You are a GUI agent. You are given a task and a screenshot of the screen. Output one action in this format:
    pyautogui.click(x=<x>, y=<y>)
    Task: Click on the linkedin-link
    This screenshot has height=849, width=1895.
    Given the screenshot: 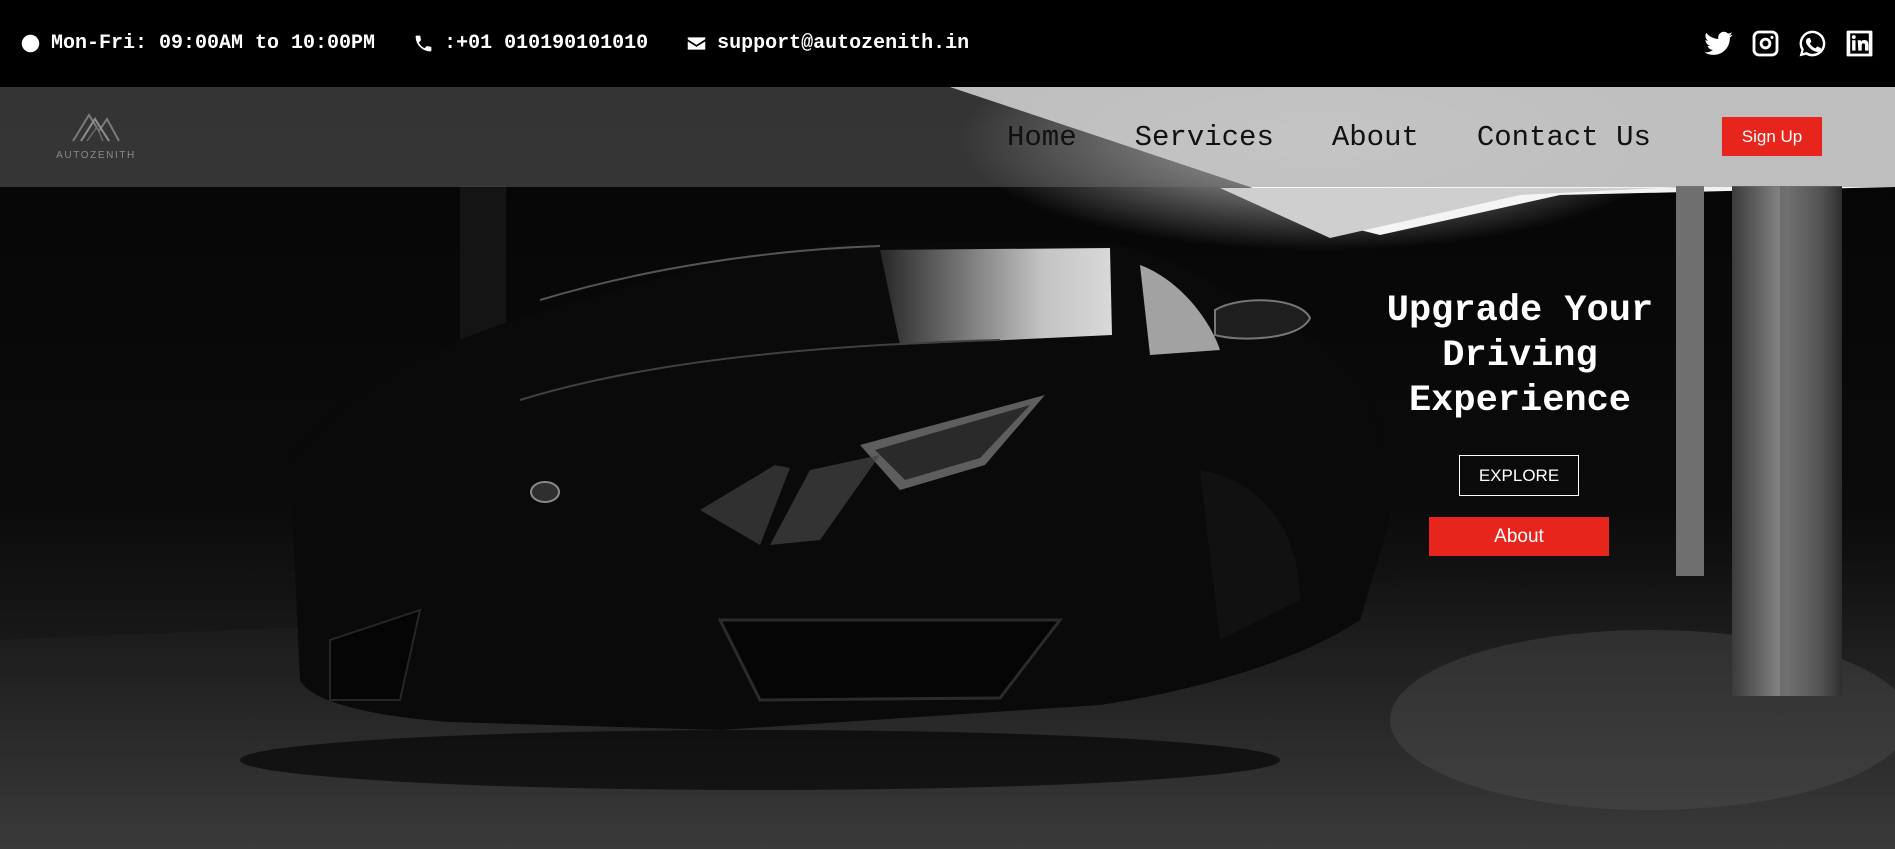 What is the action you would take?
    pyautogui.click(x=1859, y=43)
    